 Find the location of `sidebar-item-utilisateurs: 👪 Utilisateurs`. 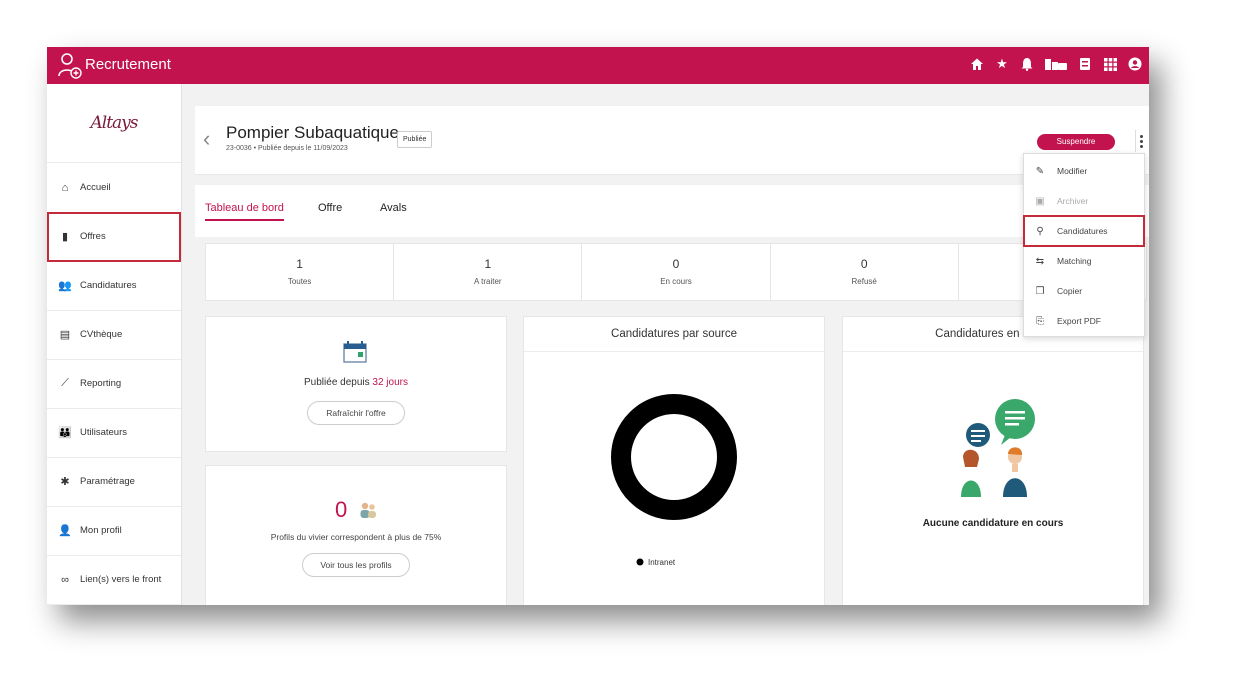

sidebar-item-utilisateurs: 👪 Utilisateurs is located at coordinates (114, 433).